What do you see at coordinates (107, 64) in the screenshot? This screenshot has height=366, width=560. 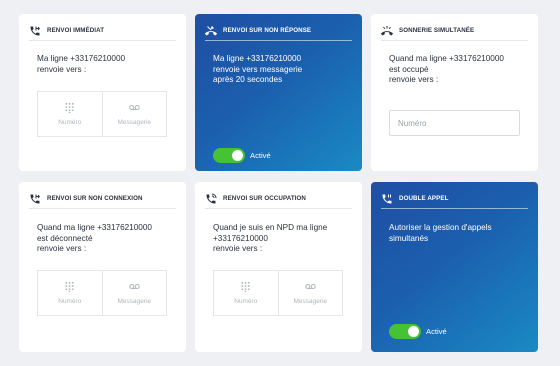 I see `card-description: Ma ligne +33176210000 renvoie vers :` at bounding box center [107, 64].